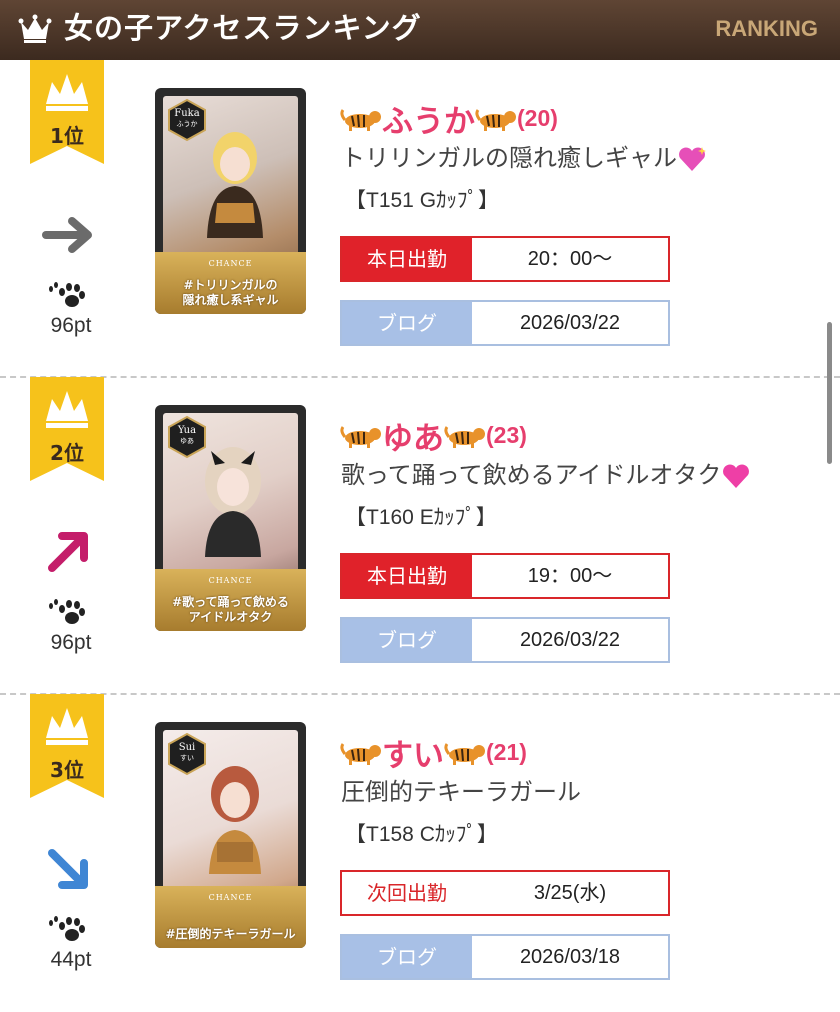 Image resolution: width=840 pixels, height=1012 pixels. What do you see at coordinates (187, 113) in the screenshot?
I see `hex-name: Fuka` at bounding box center [187, 113].